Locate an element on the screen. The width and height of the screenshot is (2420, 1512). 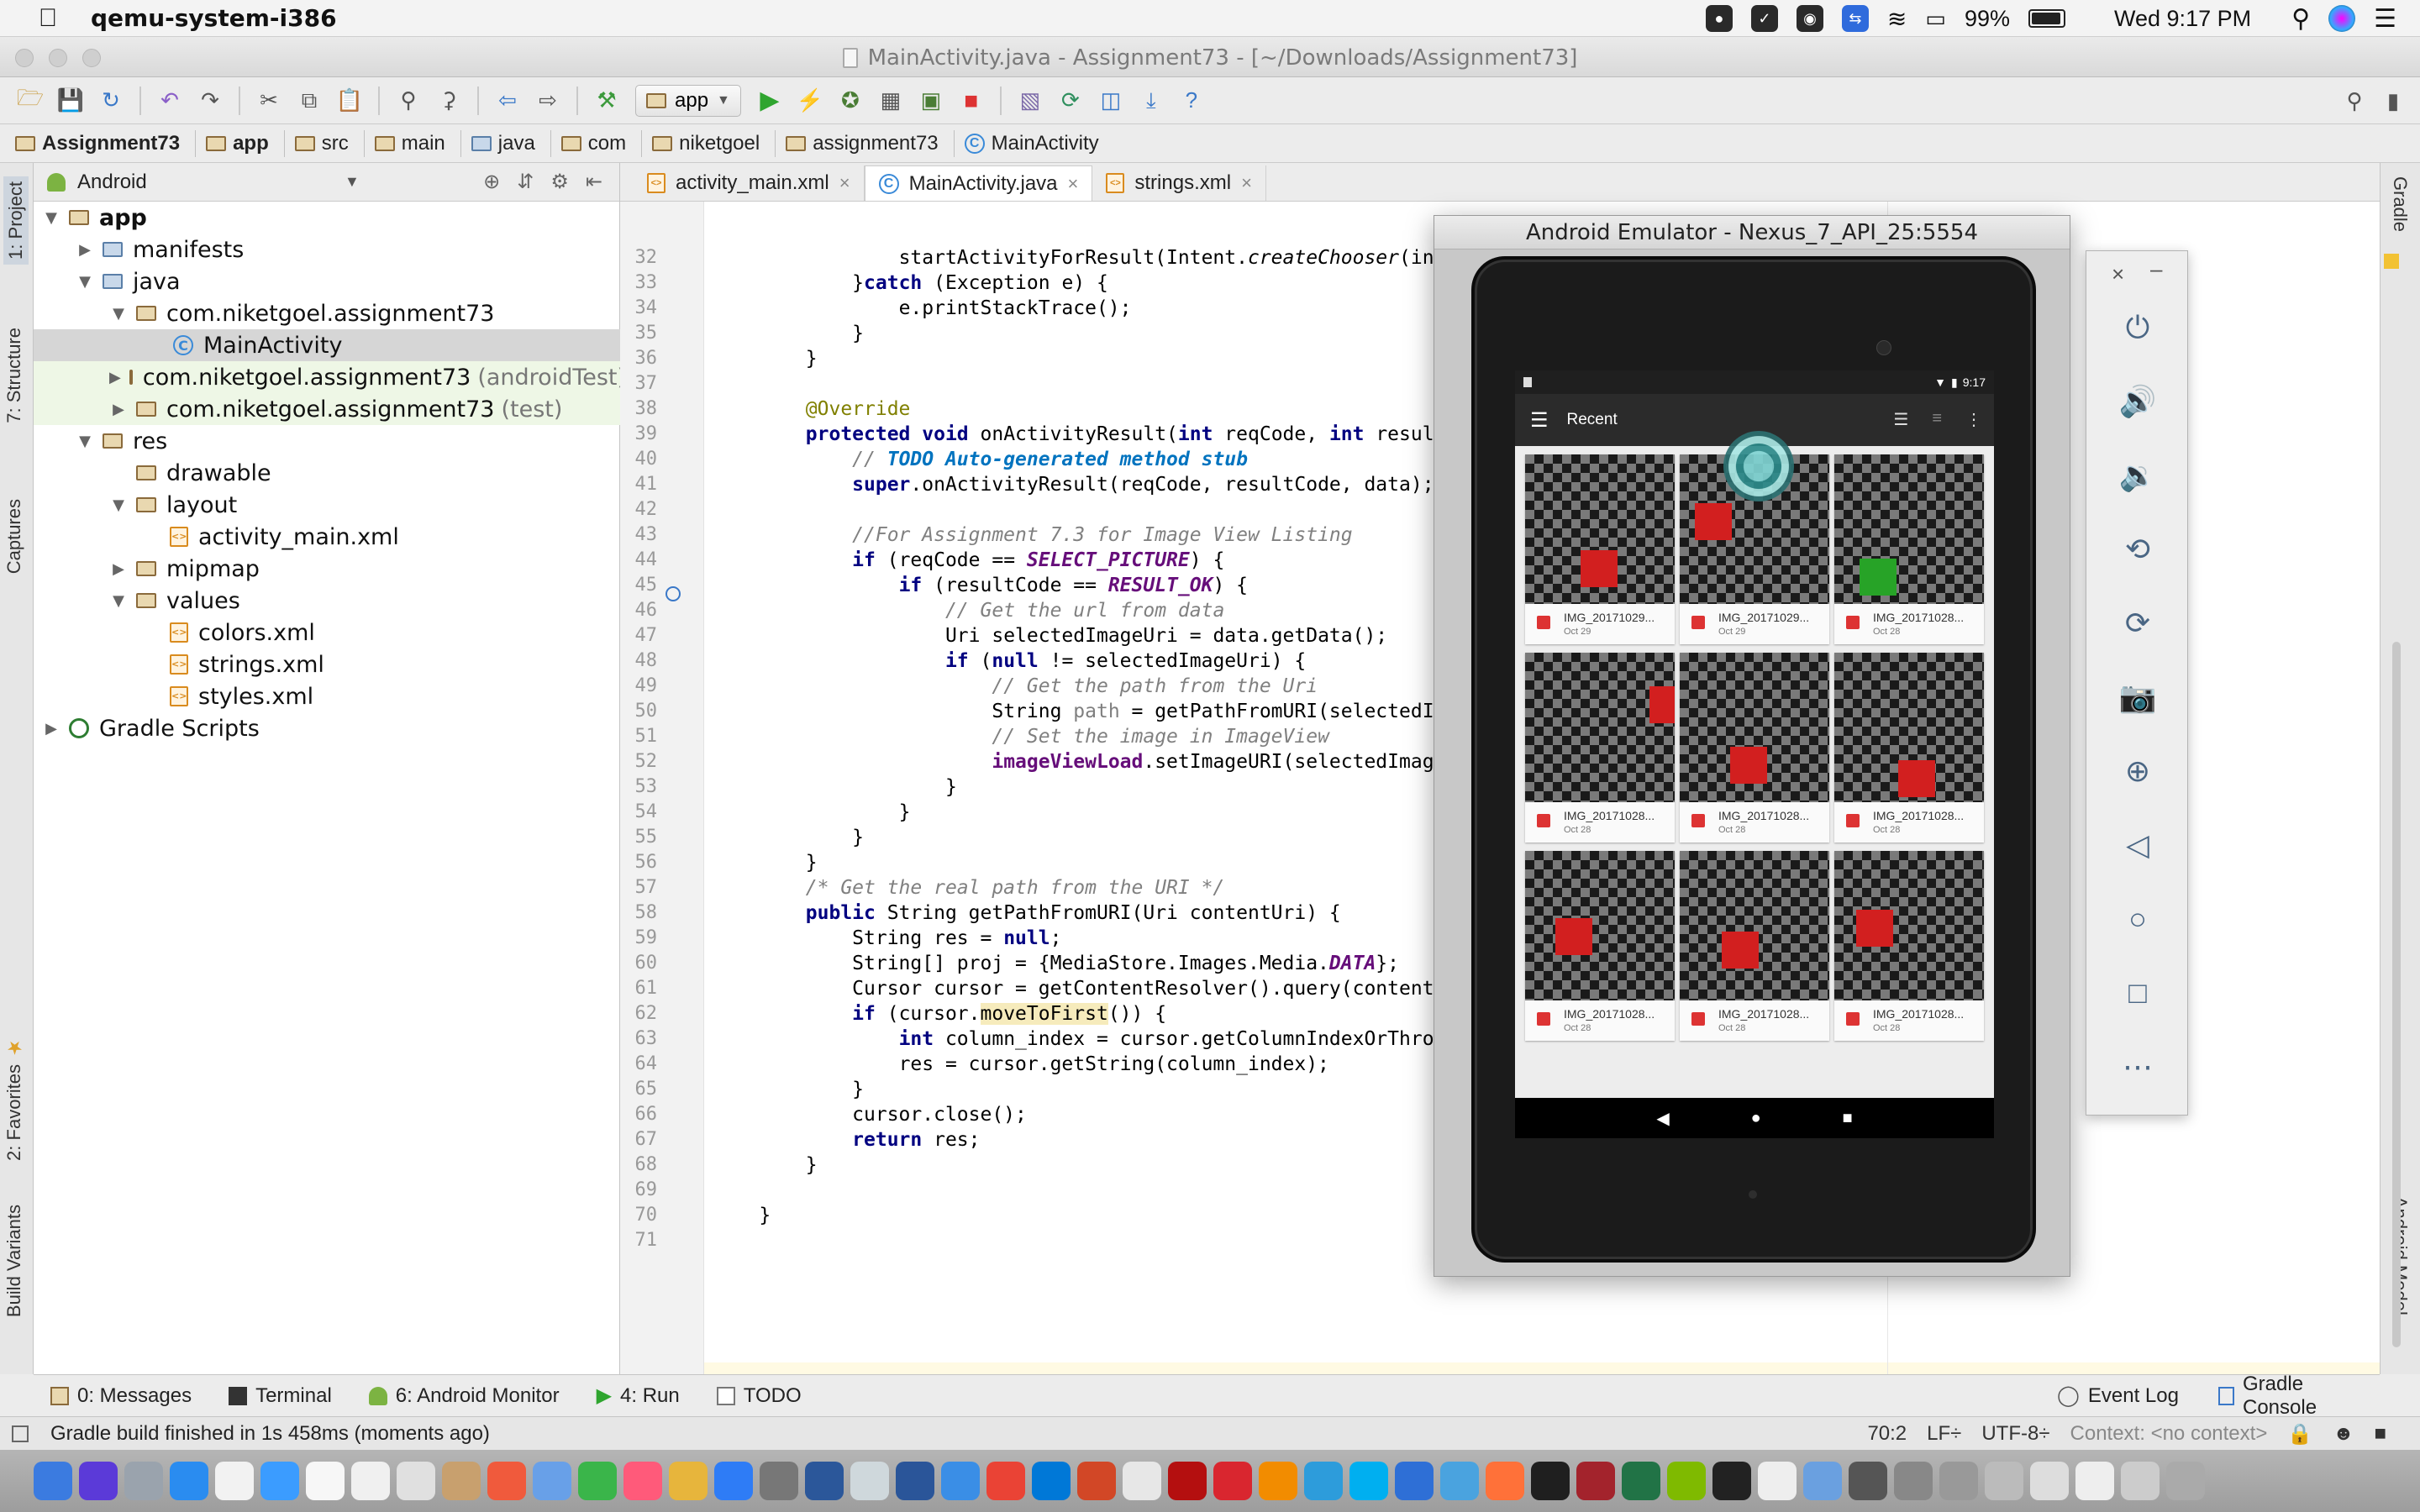
cut-icon: ✂ is located at coordinates (269, 101).